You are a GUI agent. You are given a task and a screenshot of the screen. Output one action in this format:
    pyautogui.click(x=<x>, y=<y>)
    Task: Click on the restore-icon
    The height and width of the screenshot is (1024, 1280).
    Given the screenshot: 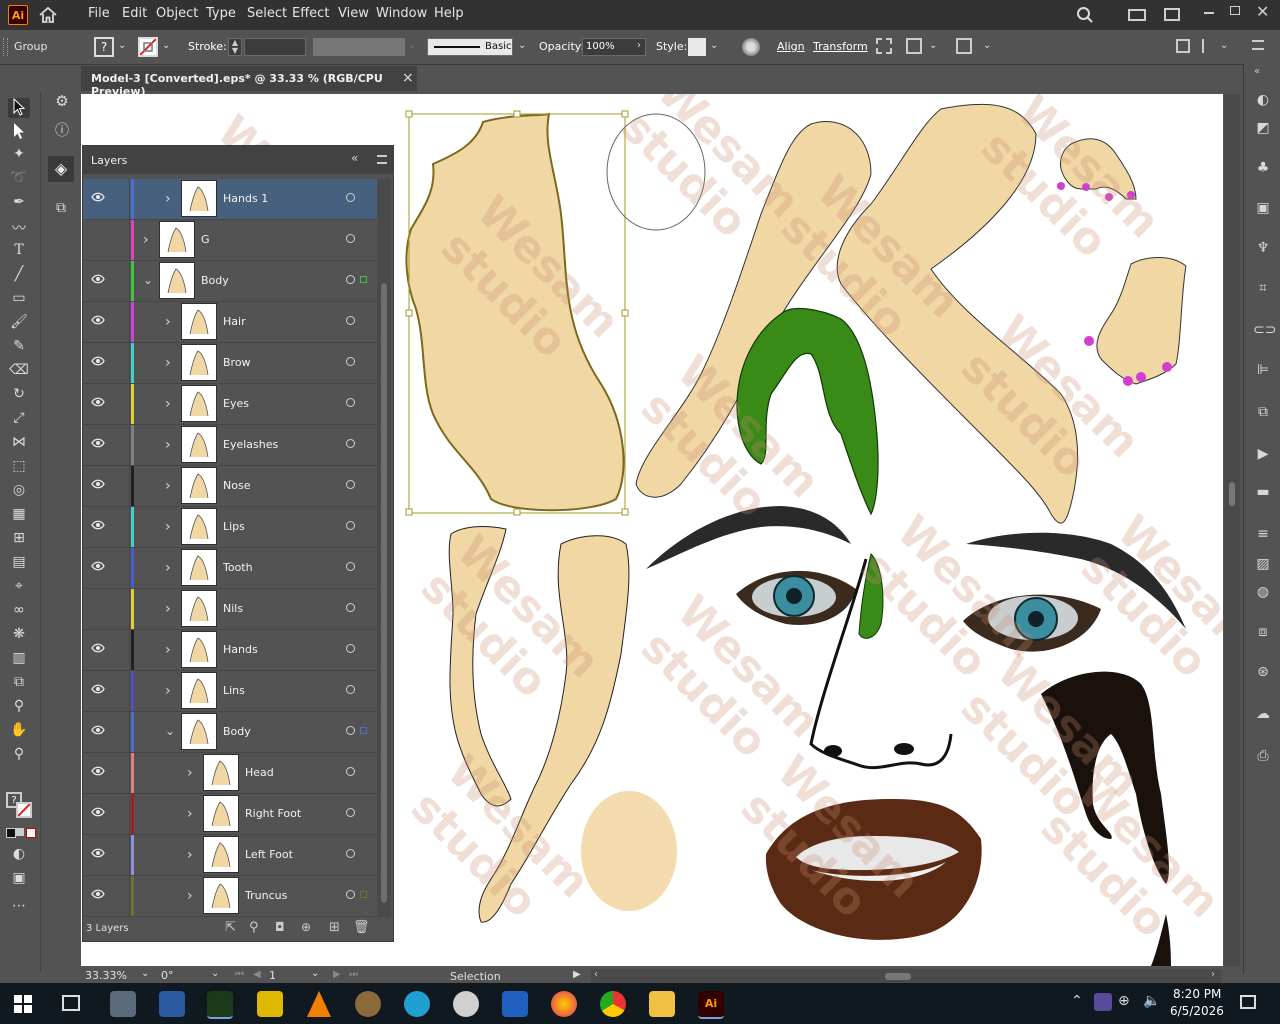 What is the action you would take?
    pyautogui.click(x=1235, y=10)
    